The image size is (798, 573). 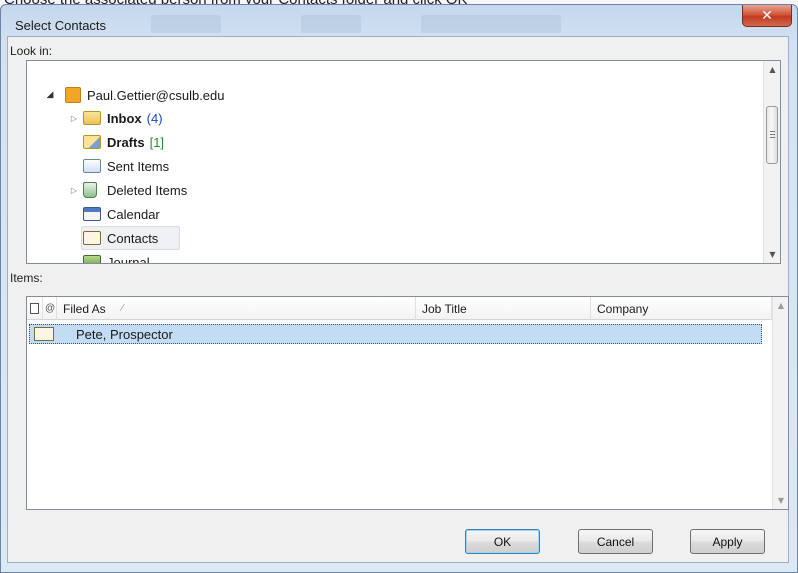 I want to click on draft-count: [1], so click(x=157, y=142).